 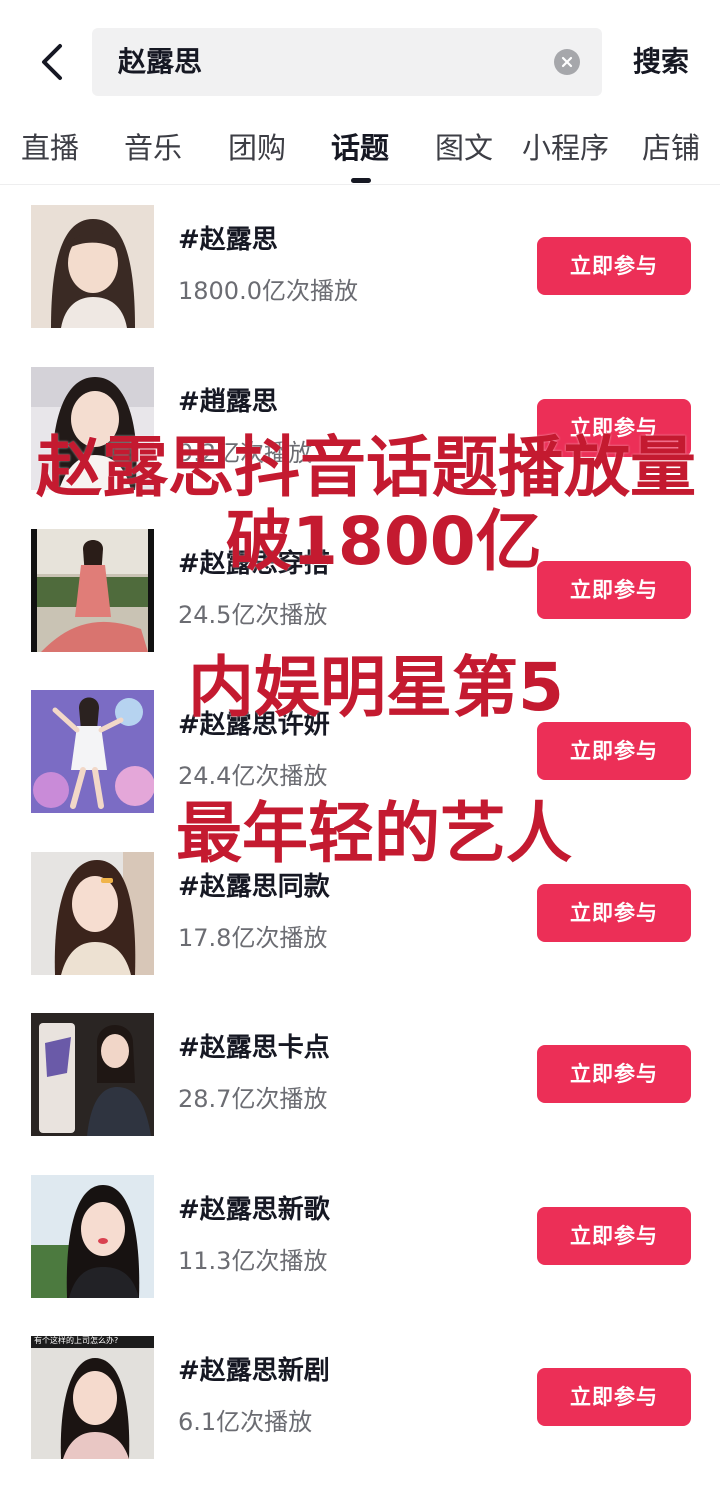 I want to click on category-tabs: 直播 音乐 团购 话题 图文 小程序 店铺, so click(x=360, y=152).